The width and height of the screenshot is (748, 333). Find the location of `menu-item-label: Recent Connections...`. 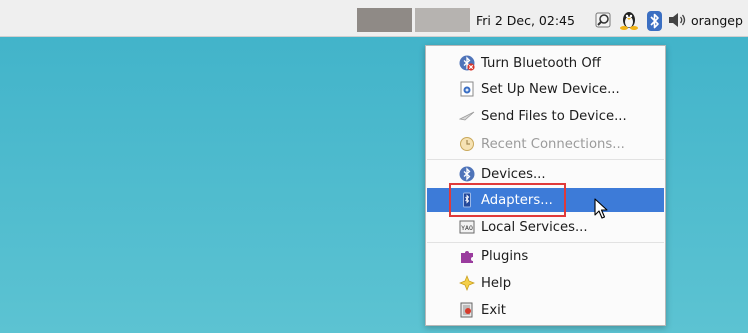

menu-item-label: Recent Connections... is located at coordinates (553, 144).